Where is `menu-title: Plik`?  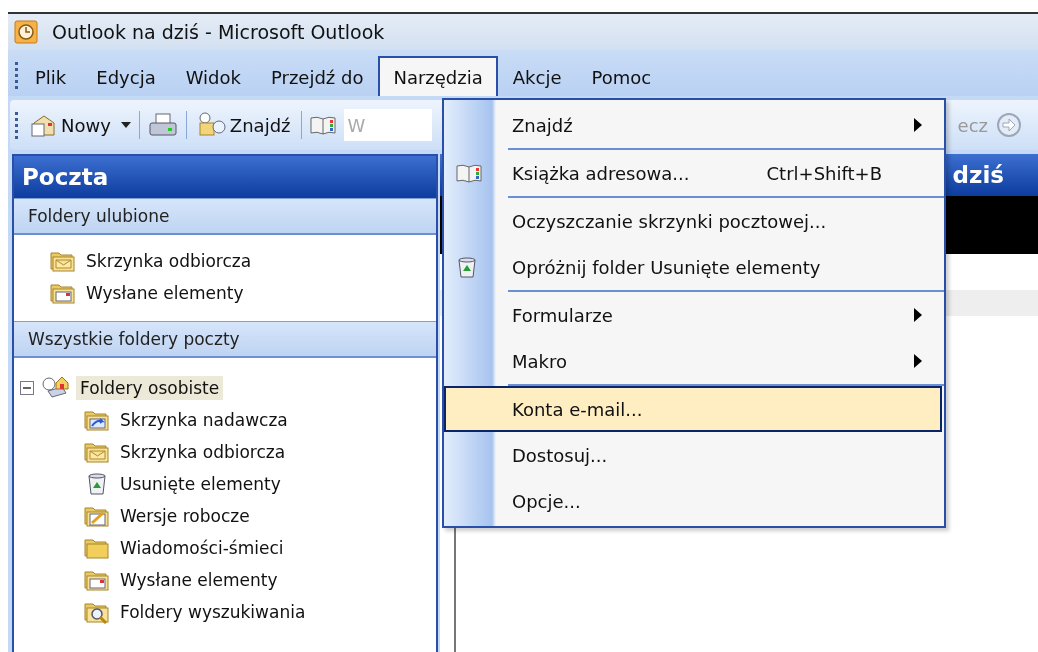
menu-title: Plik is located at coordinates (51, 76).